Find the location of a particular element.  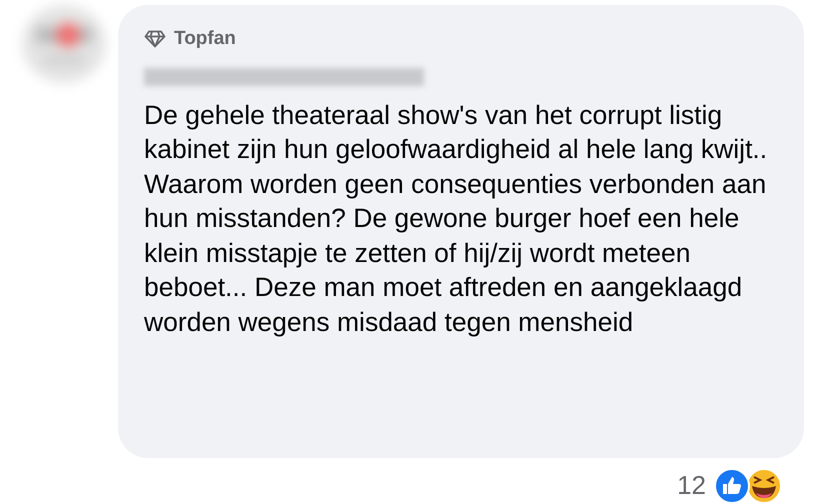

fan-badge-label: Topfan is located at coordinates (205, 39).